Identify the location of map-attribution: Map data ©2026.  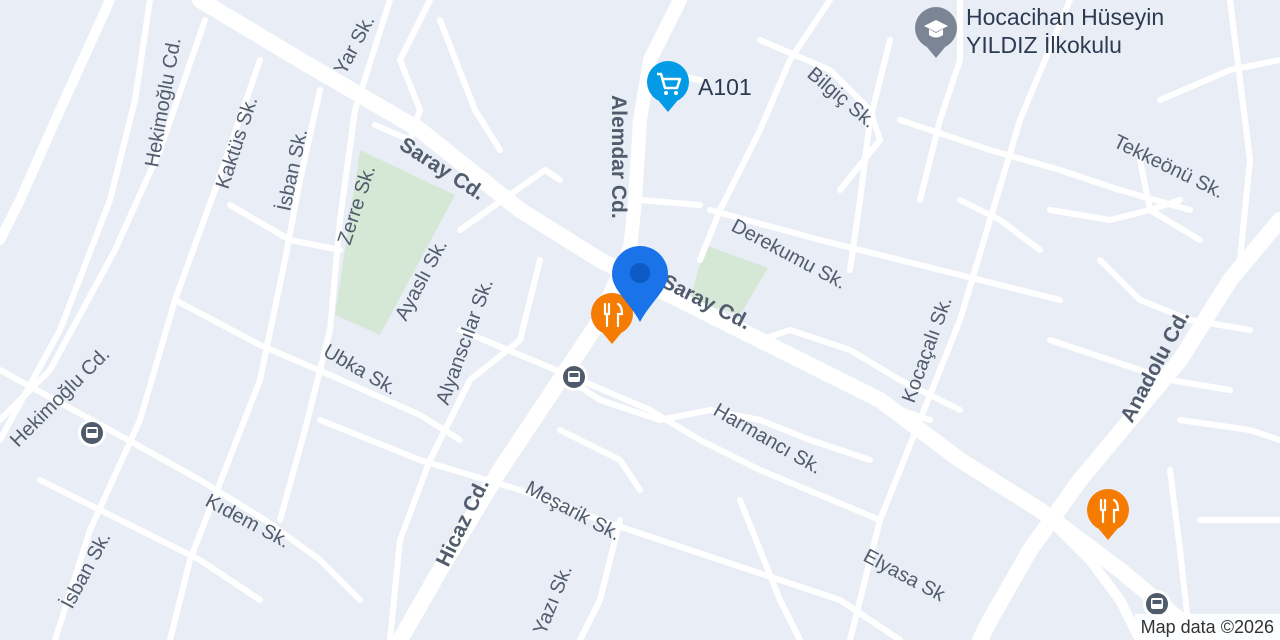
(1207, 627).